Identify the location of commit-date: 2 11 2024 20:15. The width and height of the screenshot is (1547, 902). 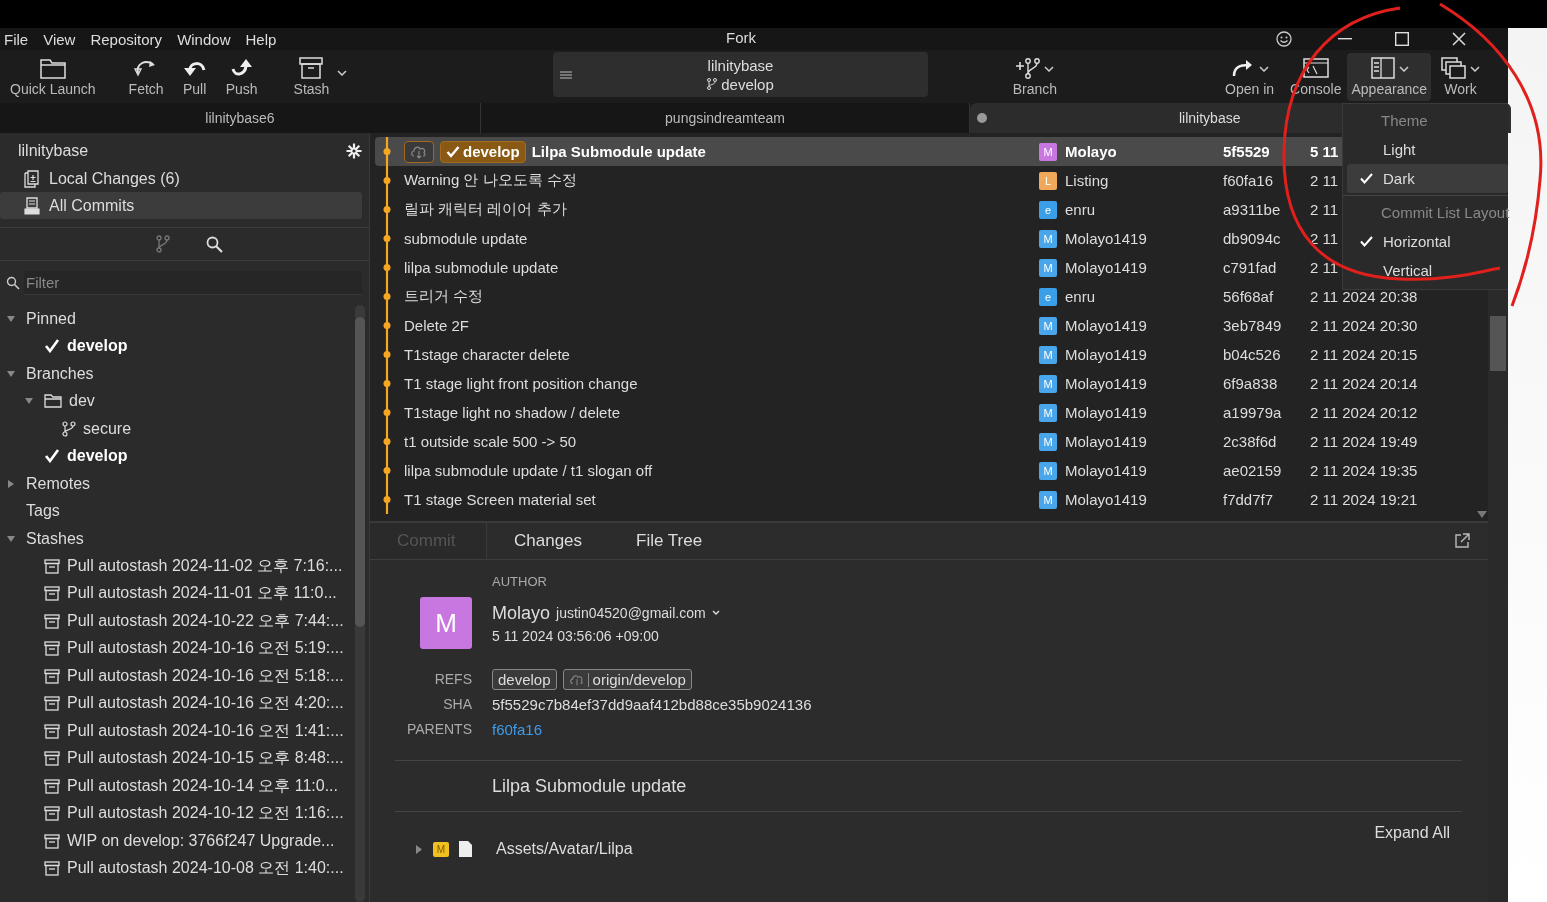
(1364, 354).